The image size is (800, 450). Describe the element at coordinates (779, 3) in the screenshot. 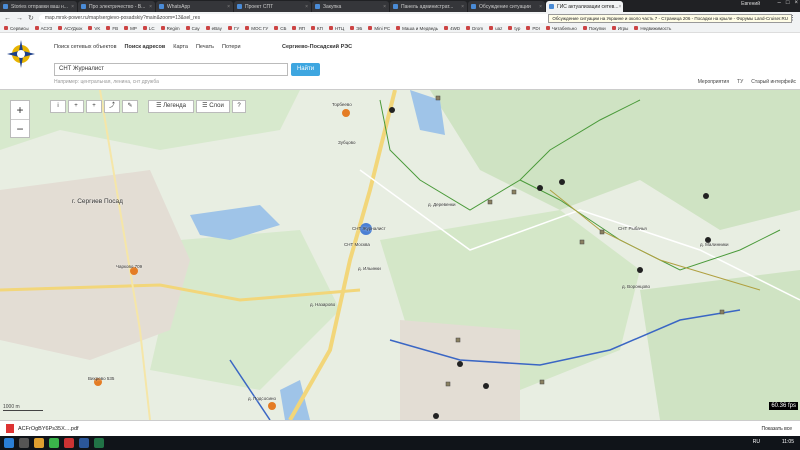

I see `minimize-icon: –` at that location.